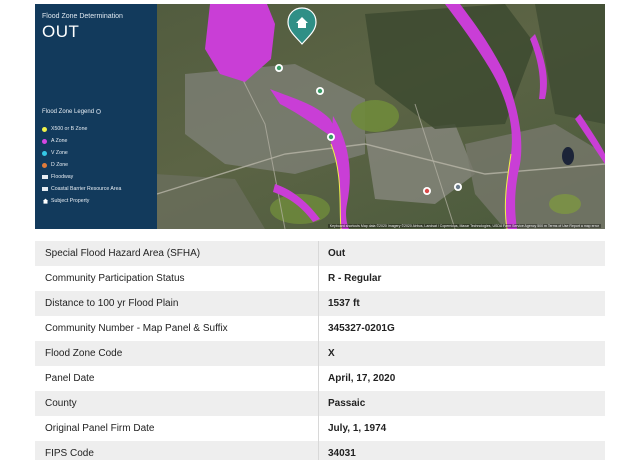 The width and height of the screenshot is (640, 460). Describe the element at coordinates (82, 16) in the screenshot. I see `panel-heading: Flood Zone Determination` at that location.